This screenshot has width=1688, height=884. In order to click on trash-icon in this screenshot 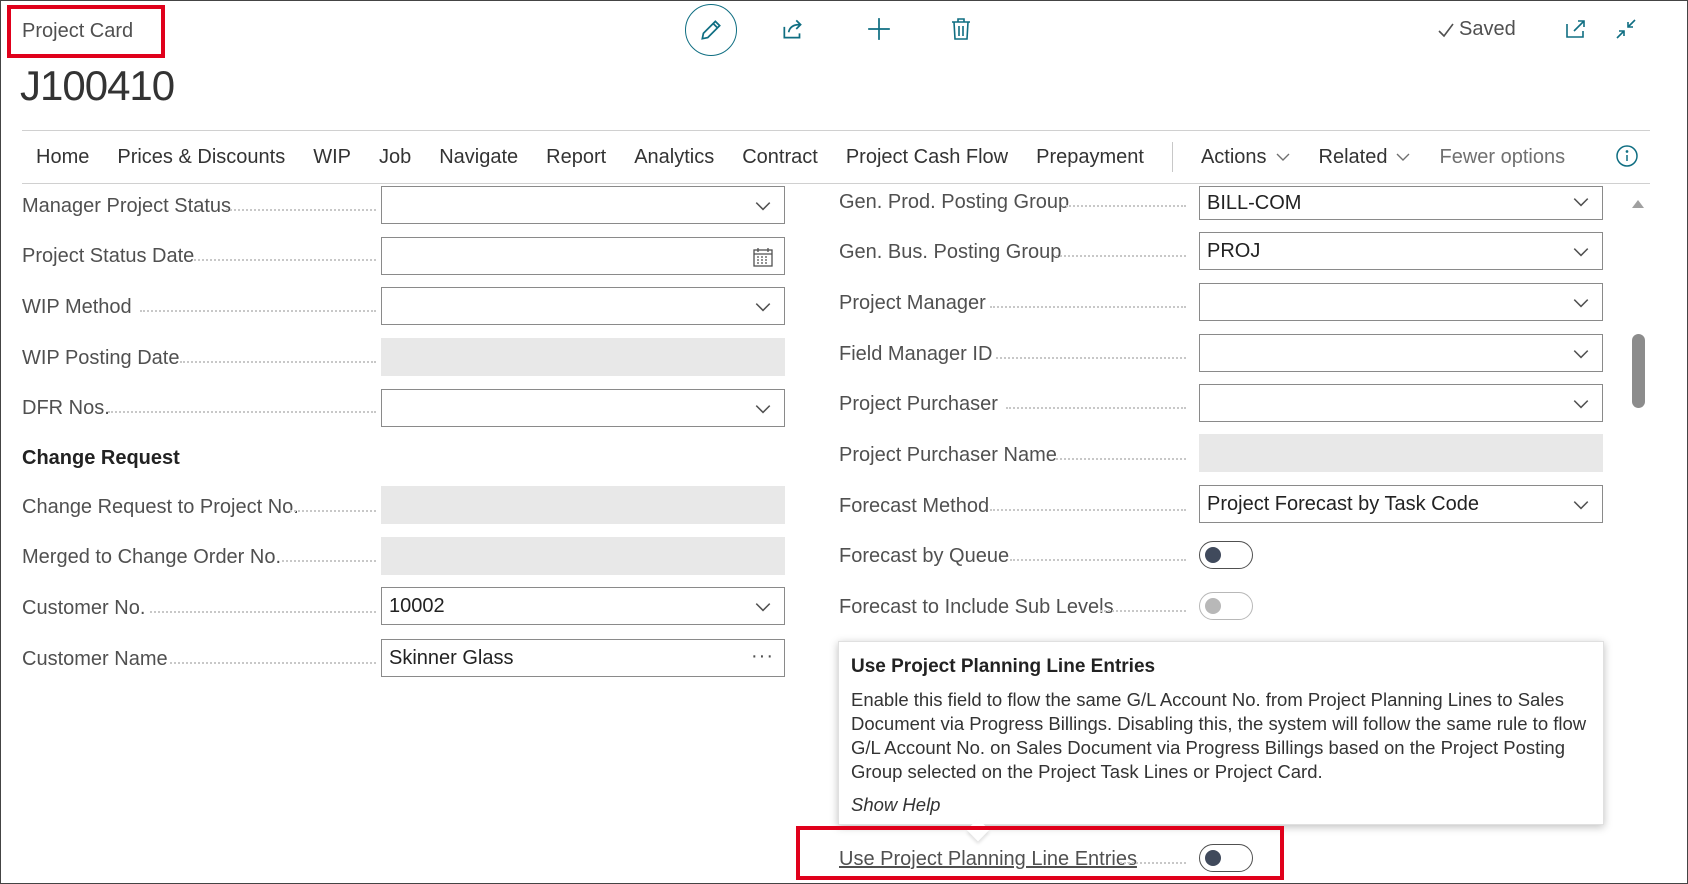, I will do `click(961, 29)`.